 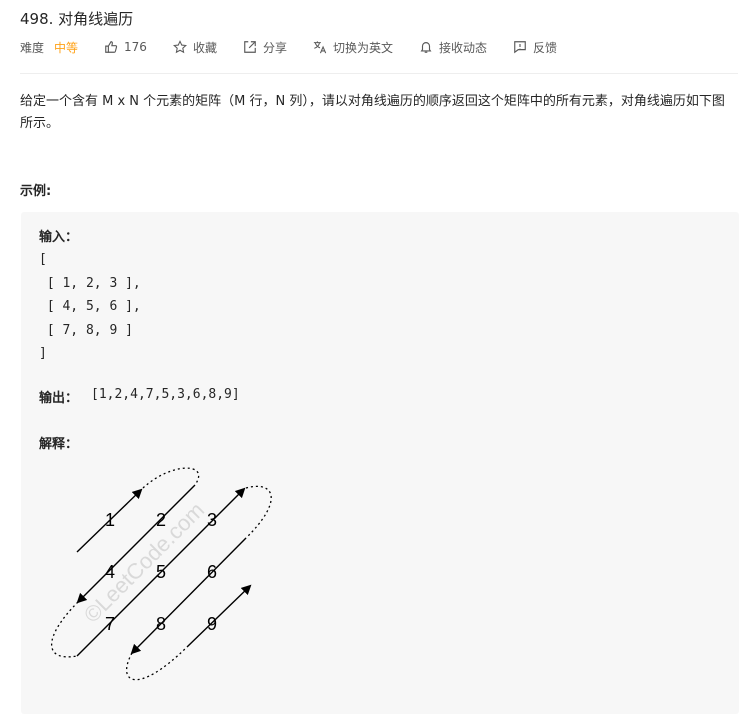 What do you see at coordinates (161, 624) in the screenshot?
I see `cell-8: 8` at bounding box center [161, 624].